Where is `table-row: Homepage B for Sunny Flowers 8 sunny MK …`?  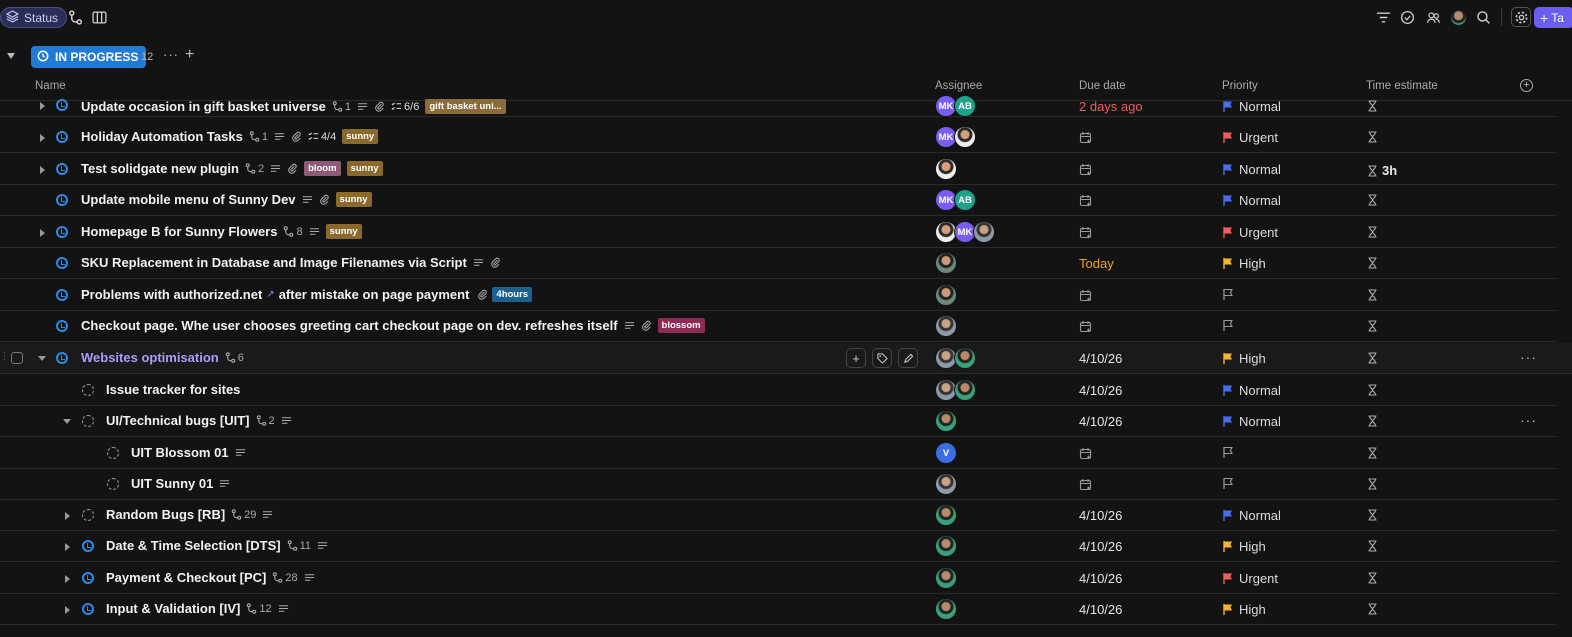
table-row: Homepage B for Sunny Flowers 8 sunny MK … is located at coordinates (778, 232).